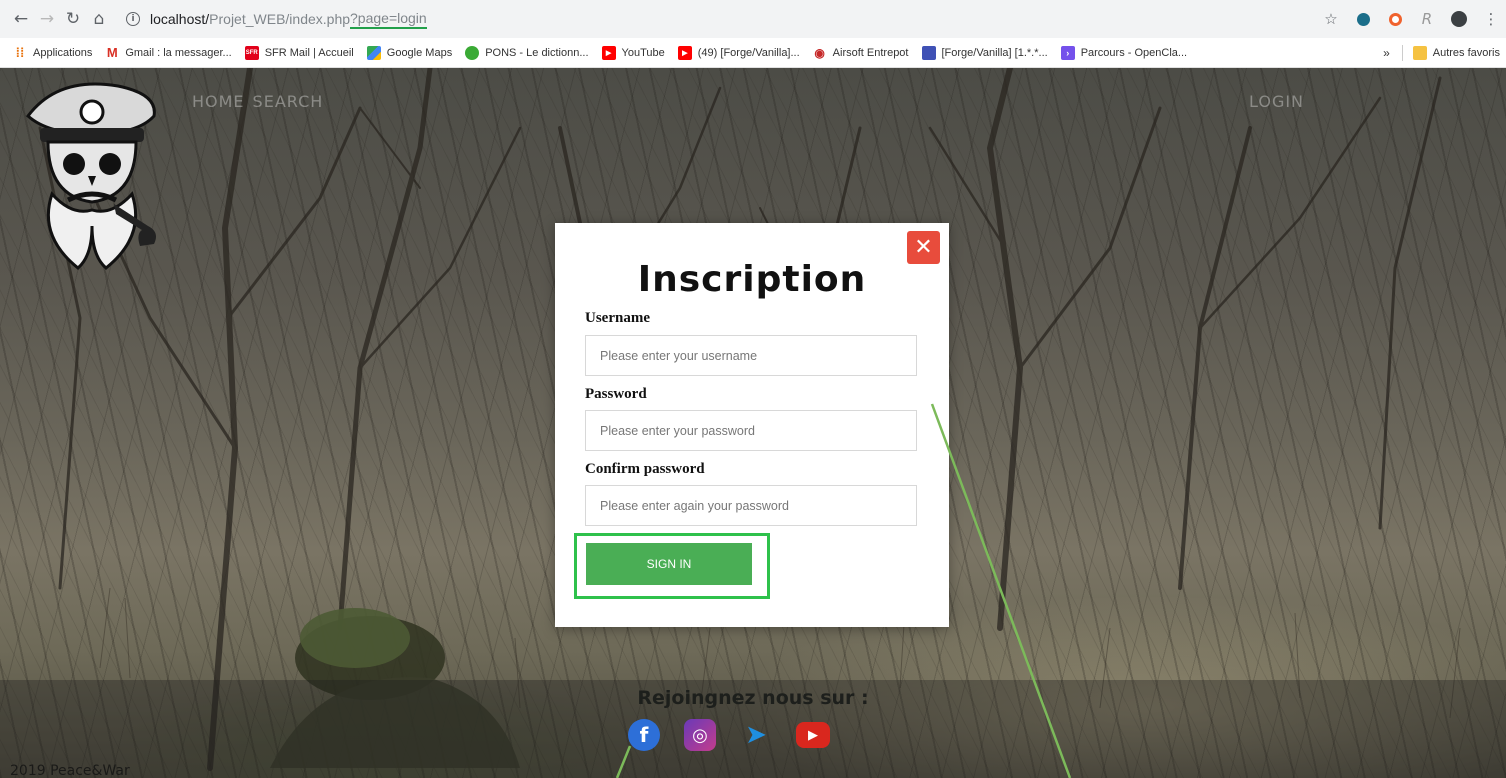 This screenshot has width=1506, height=778. I want to click on bookmark-label: SFR Mail | Accueil, so click(309, 52).